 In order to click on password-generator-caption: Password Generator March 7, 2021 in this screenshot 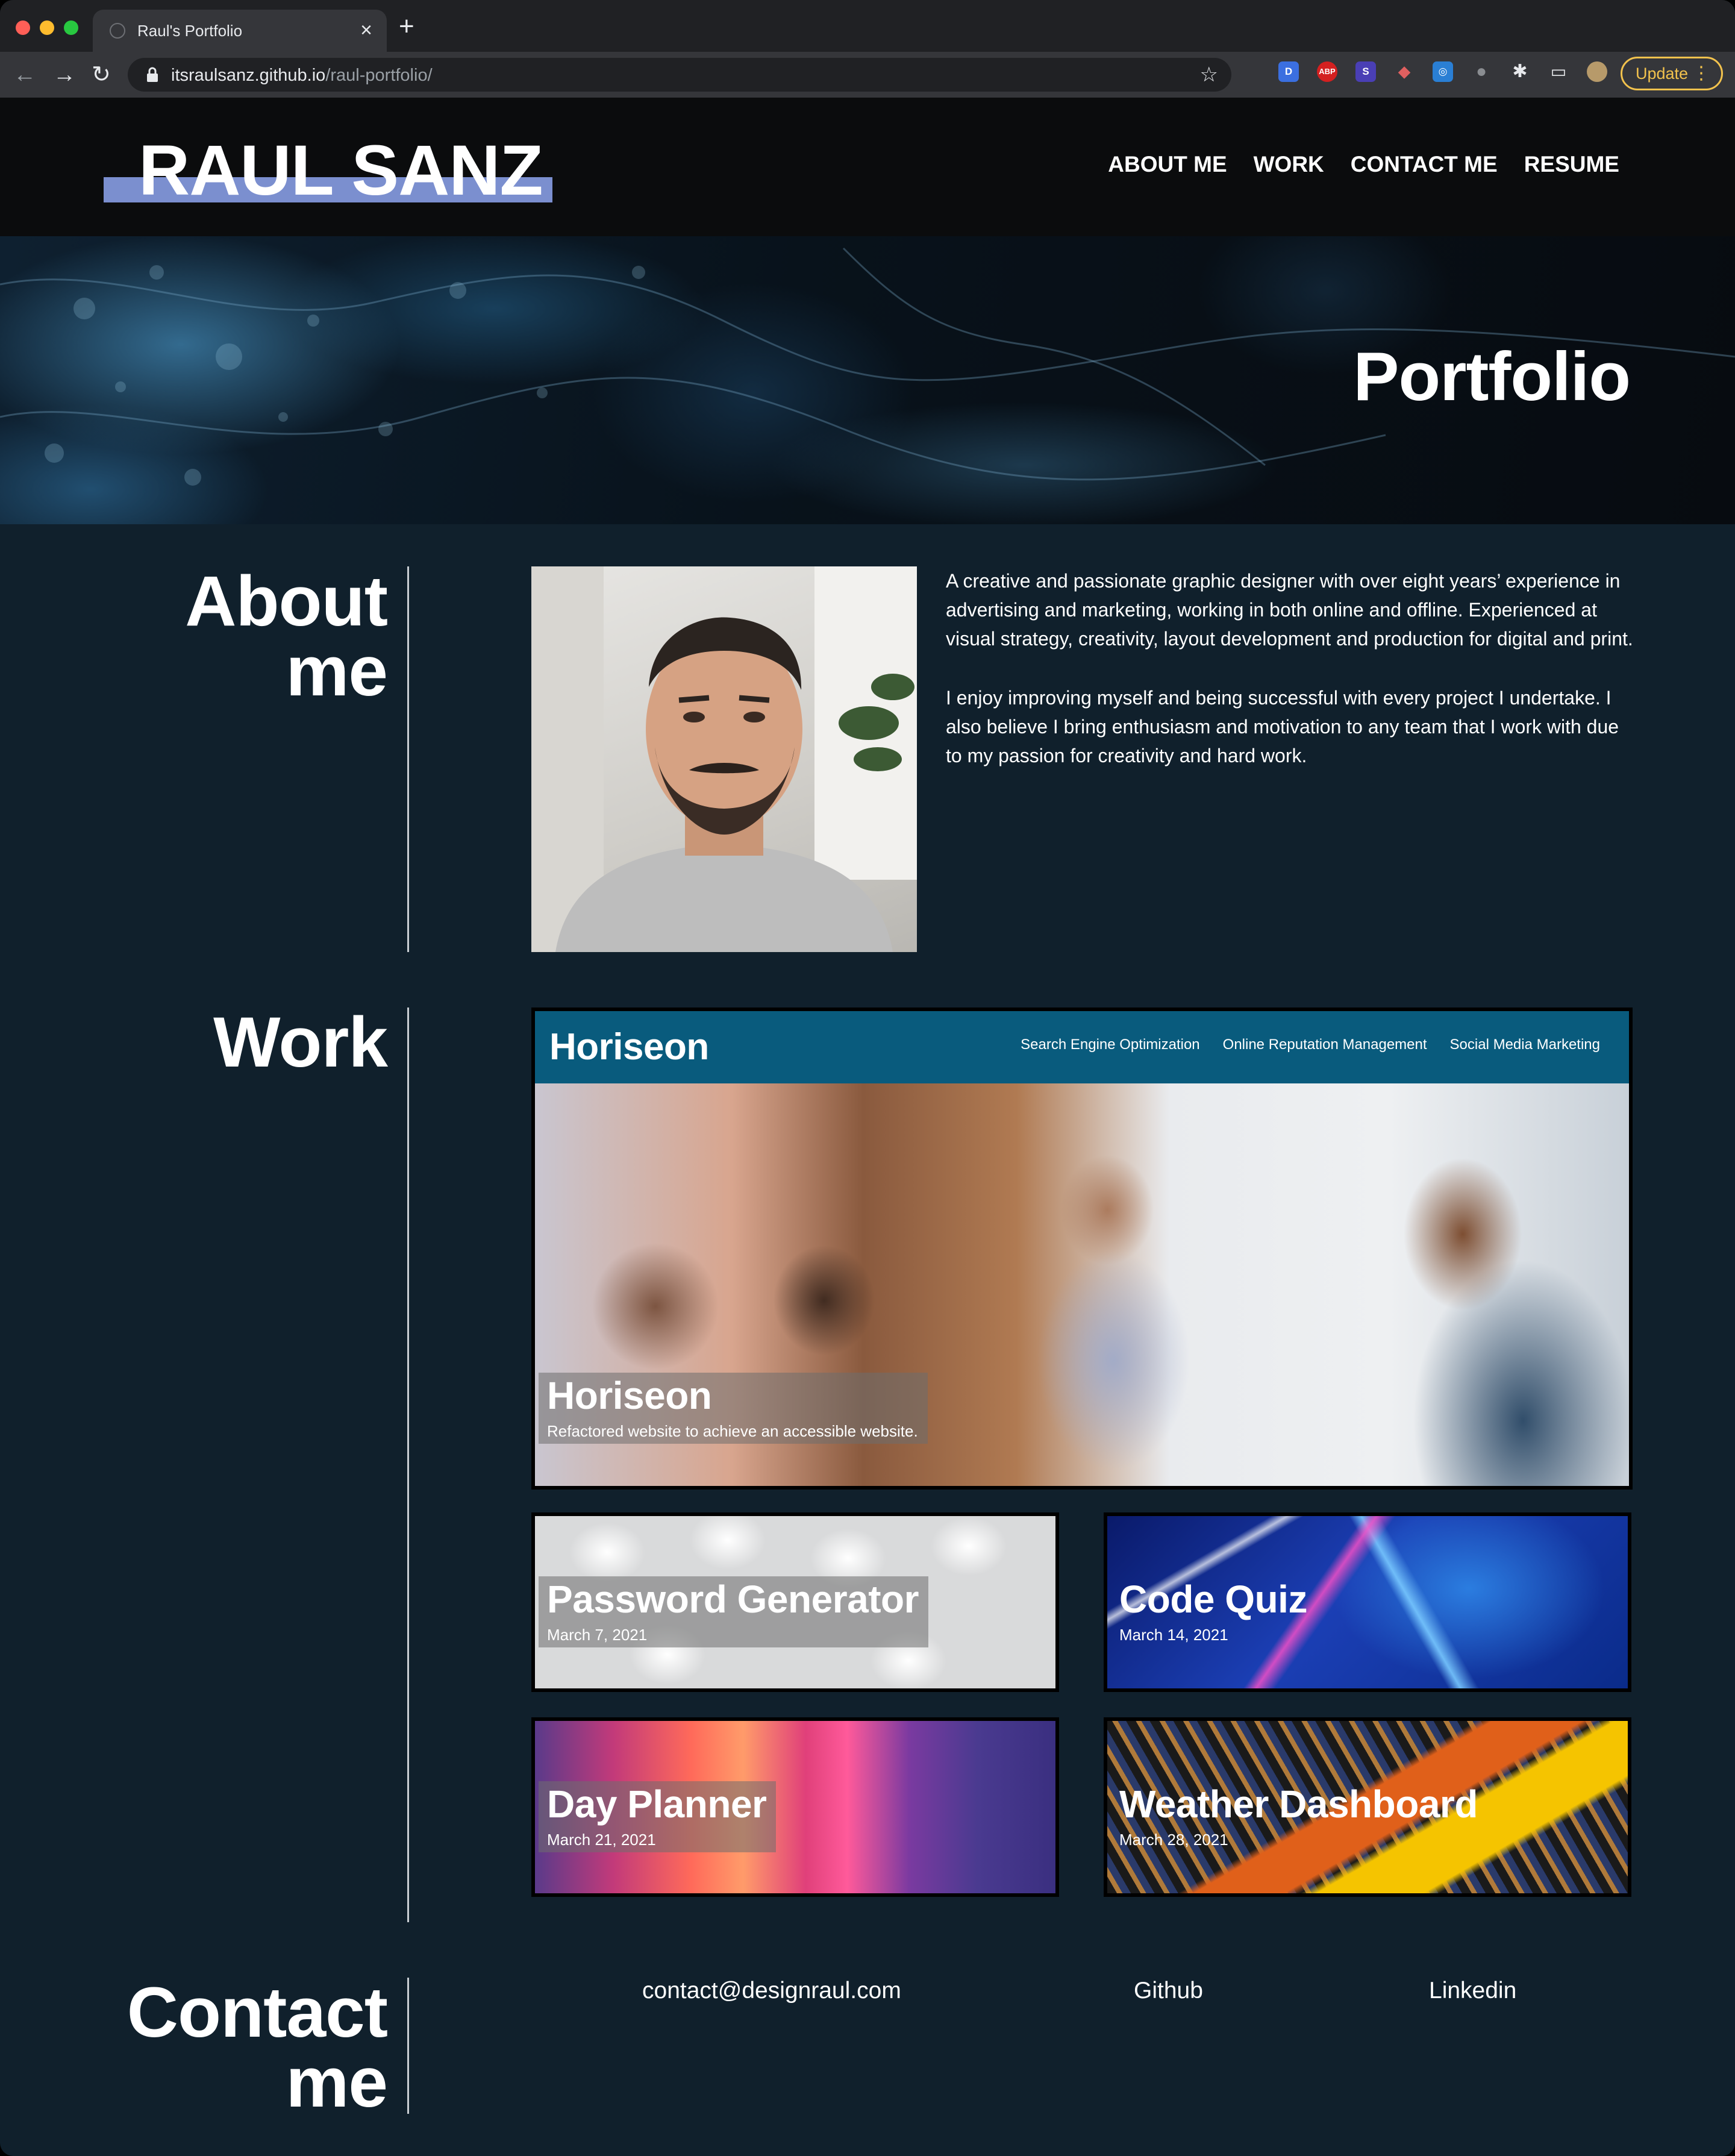, I will do `click(733, 1611)`.